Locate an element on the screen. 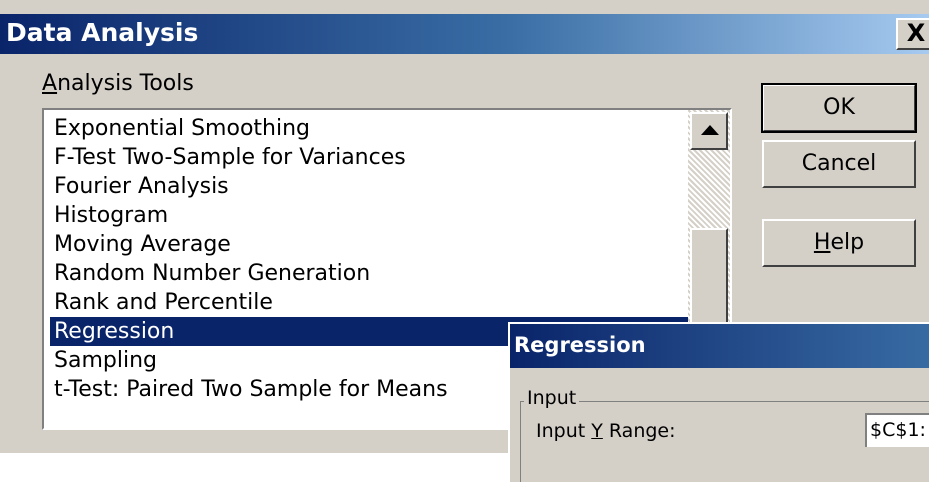 This screenshot has height=482, width=929. analysis-tools-label-text: nalysis Tools is located at coordinates (125, 83).